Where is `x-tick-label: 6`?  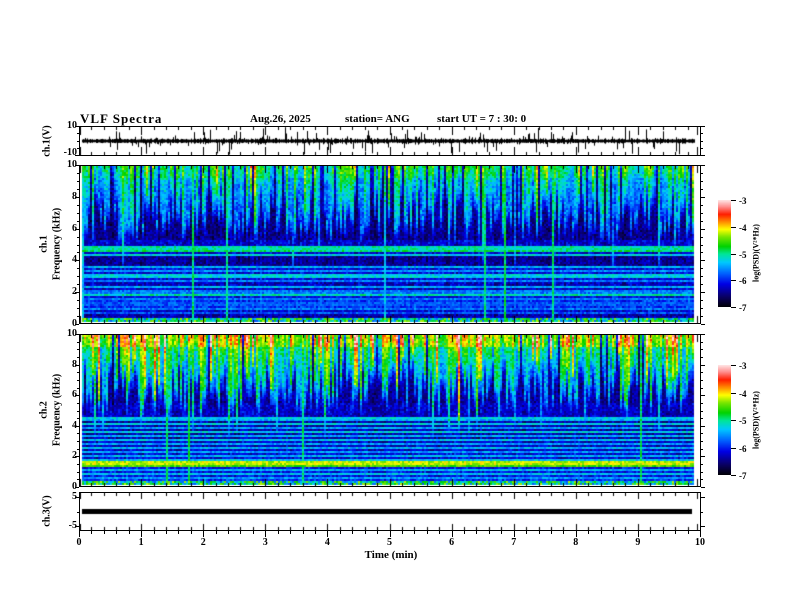 x-tick-label: 6 is located at coordinates (452, 542).